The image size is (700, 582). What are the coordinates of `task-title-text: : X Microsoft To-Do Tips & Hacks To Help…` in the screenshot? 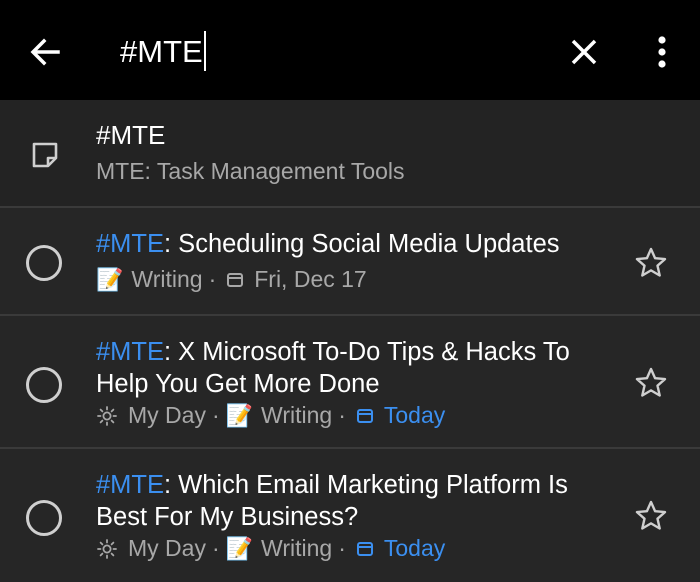 It's located at (333, 368).